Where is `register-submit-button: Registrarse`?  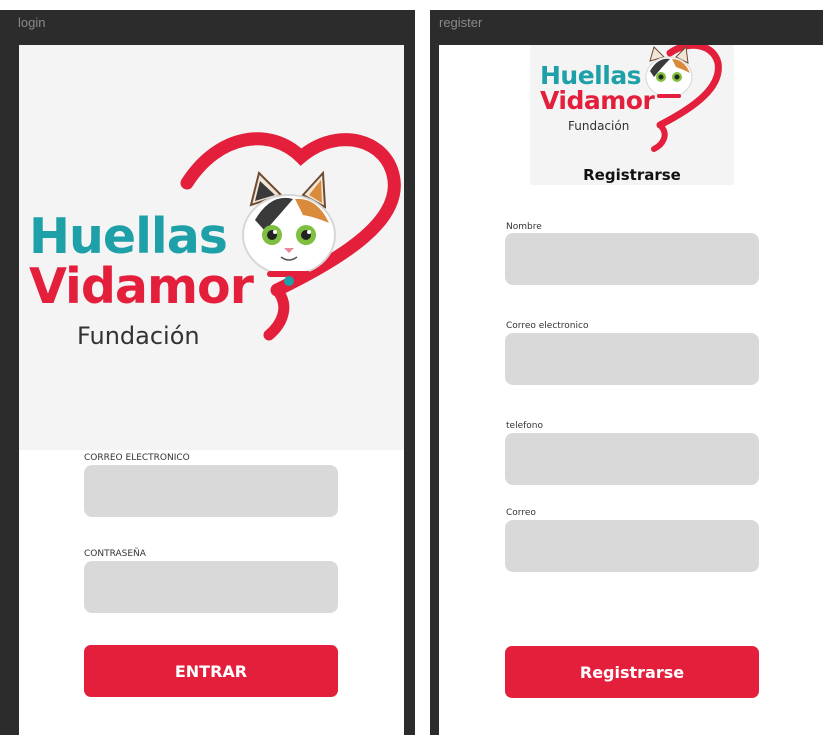
register-submit-button: Registrarse is located at coordinates (632, 672).